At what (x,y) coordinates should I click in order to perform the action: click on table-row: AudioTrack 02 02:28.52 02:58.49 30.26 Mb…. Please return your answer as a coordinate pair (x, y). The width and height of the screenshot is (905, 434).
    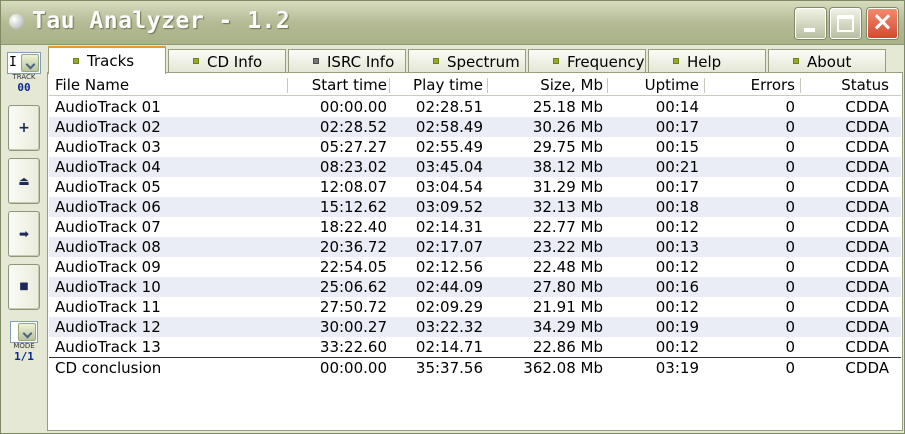
    Looking at the image, I should click on (475, 127).